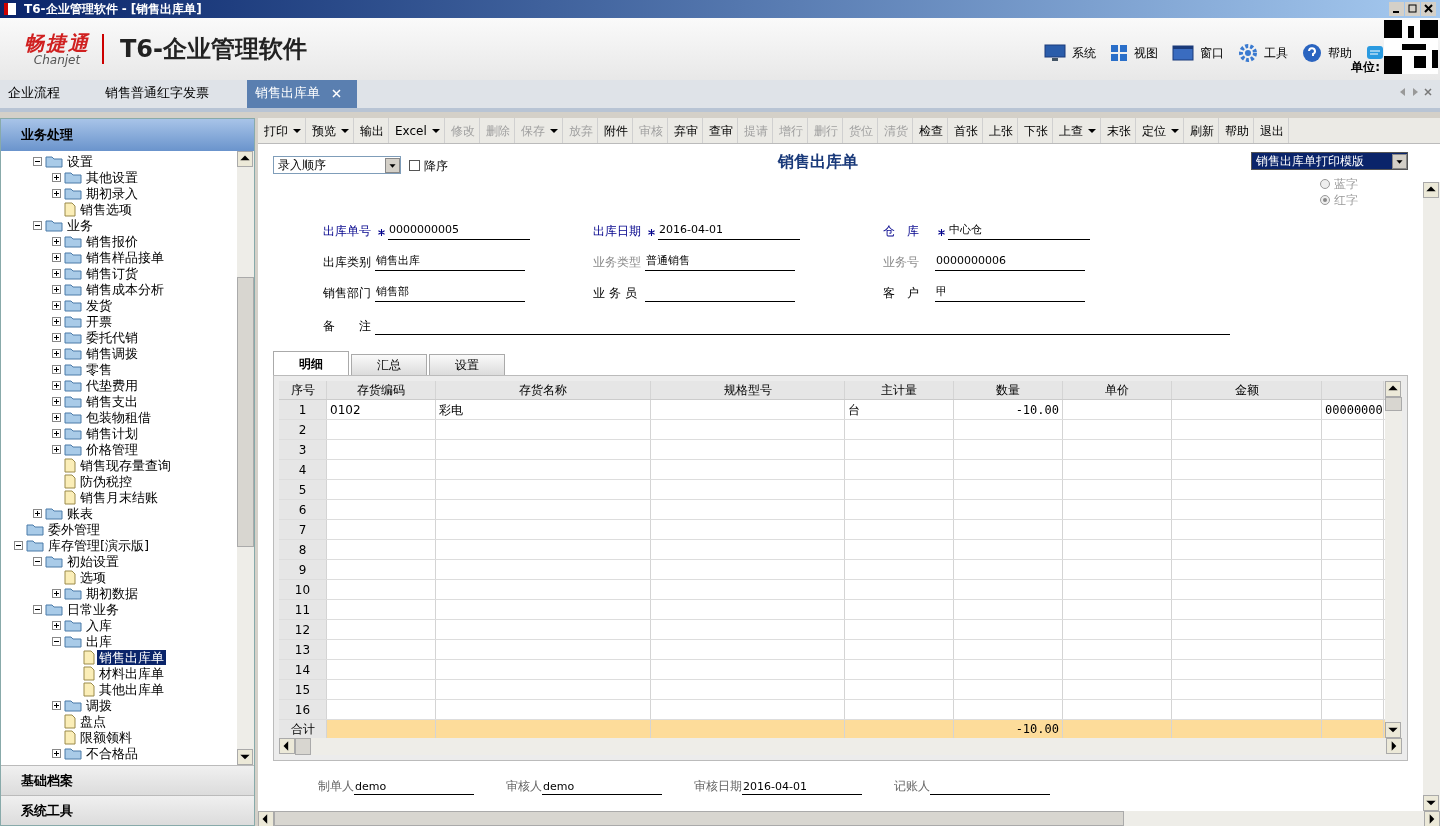  What do you see at coordinates (127, 780) in the screenshot?
I see `sidebar-section: 基础档案` at bounding box center [127, 780].